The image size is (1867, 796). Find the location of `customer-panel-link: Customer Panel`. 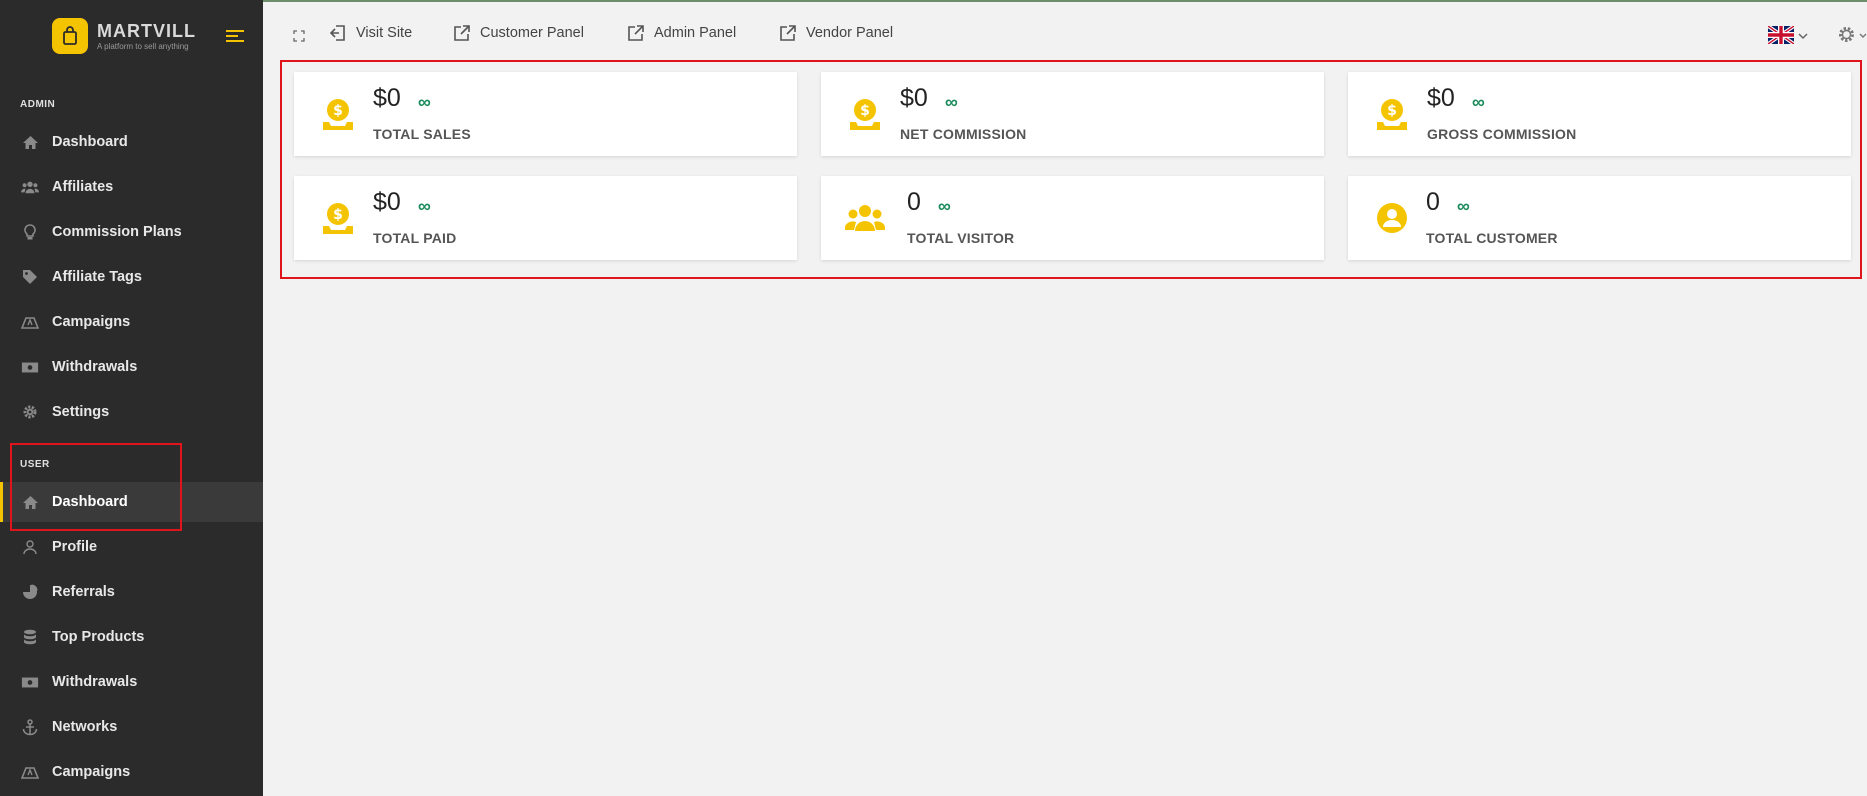

customer-panel-link: Customer Panel is located at coordinates (518, 33).